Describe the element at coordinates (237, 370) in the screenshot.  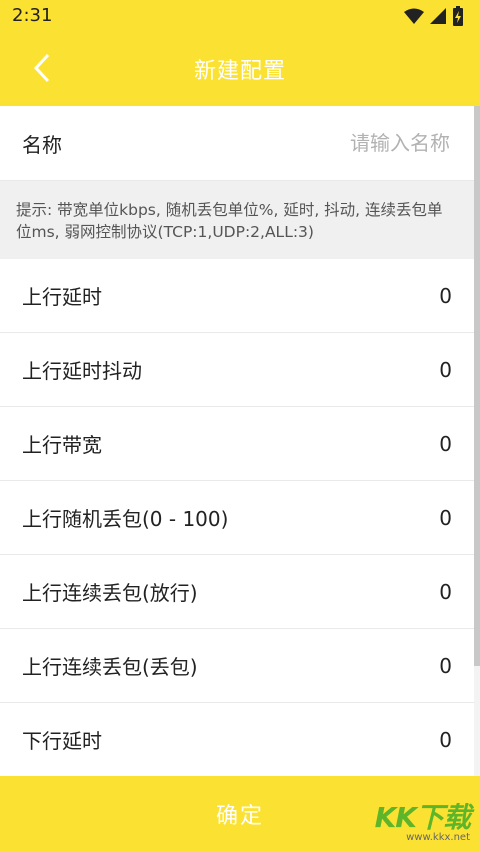
I see `setting-row-uplink-jitter: 上行延时抖动 0` at that location.